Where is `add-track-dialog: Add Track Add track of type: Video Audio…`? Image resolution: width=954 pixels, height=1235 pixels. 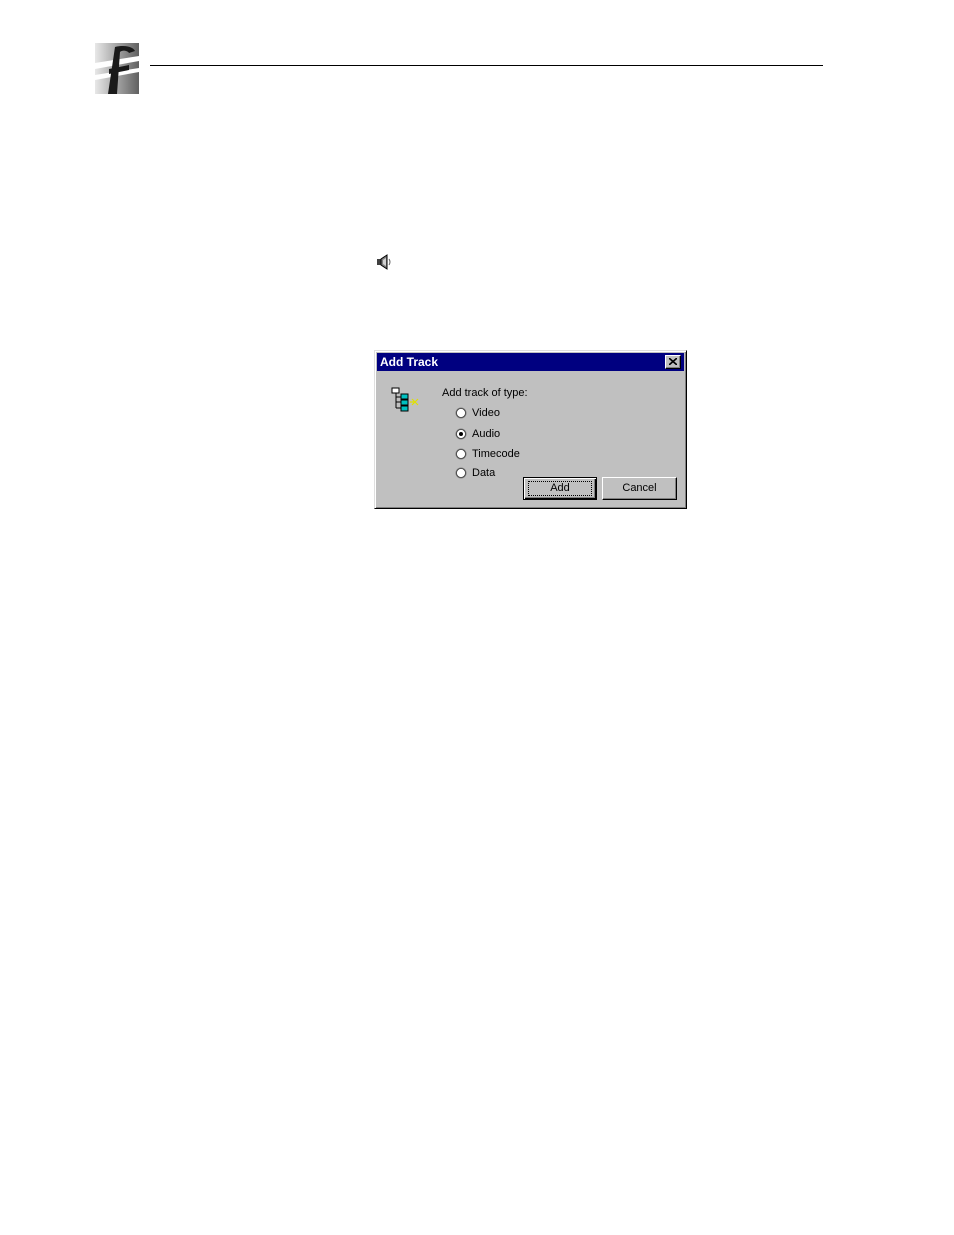 add-track-dialog: Add Track Add track of type: Video Audio… is located at coordinates (530, 429).